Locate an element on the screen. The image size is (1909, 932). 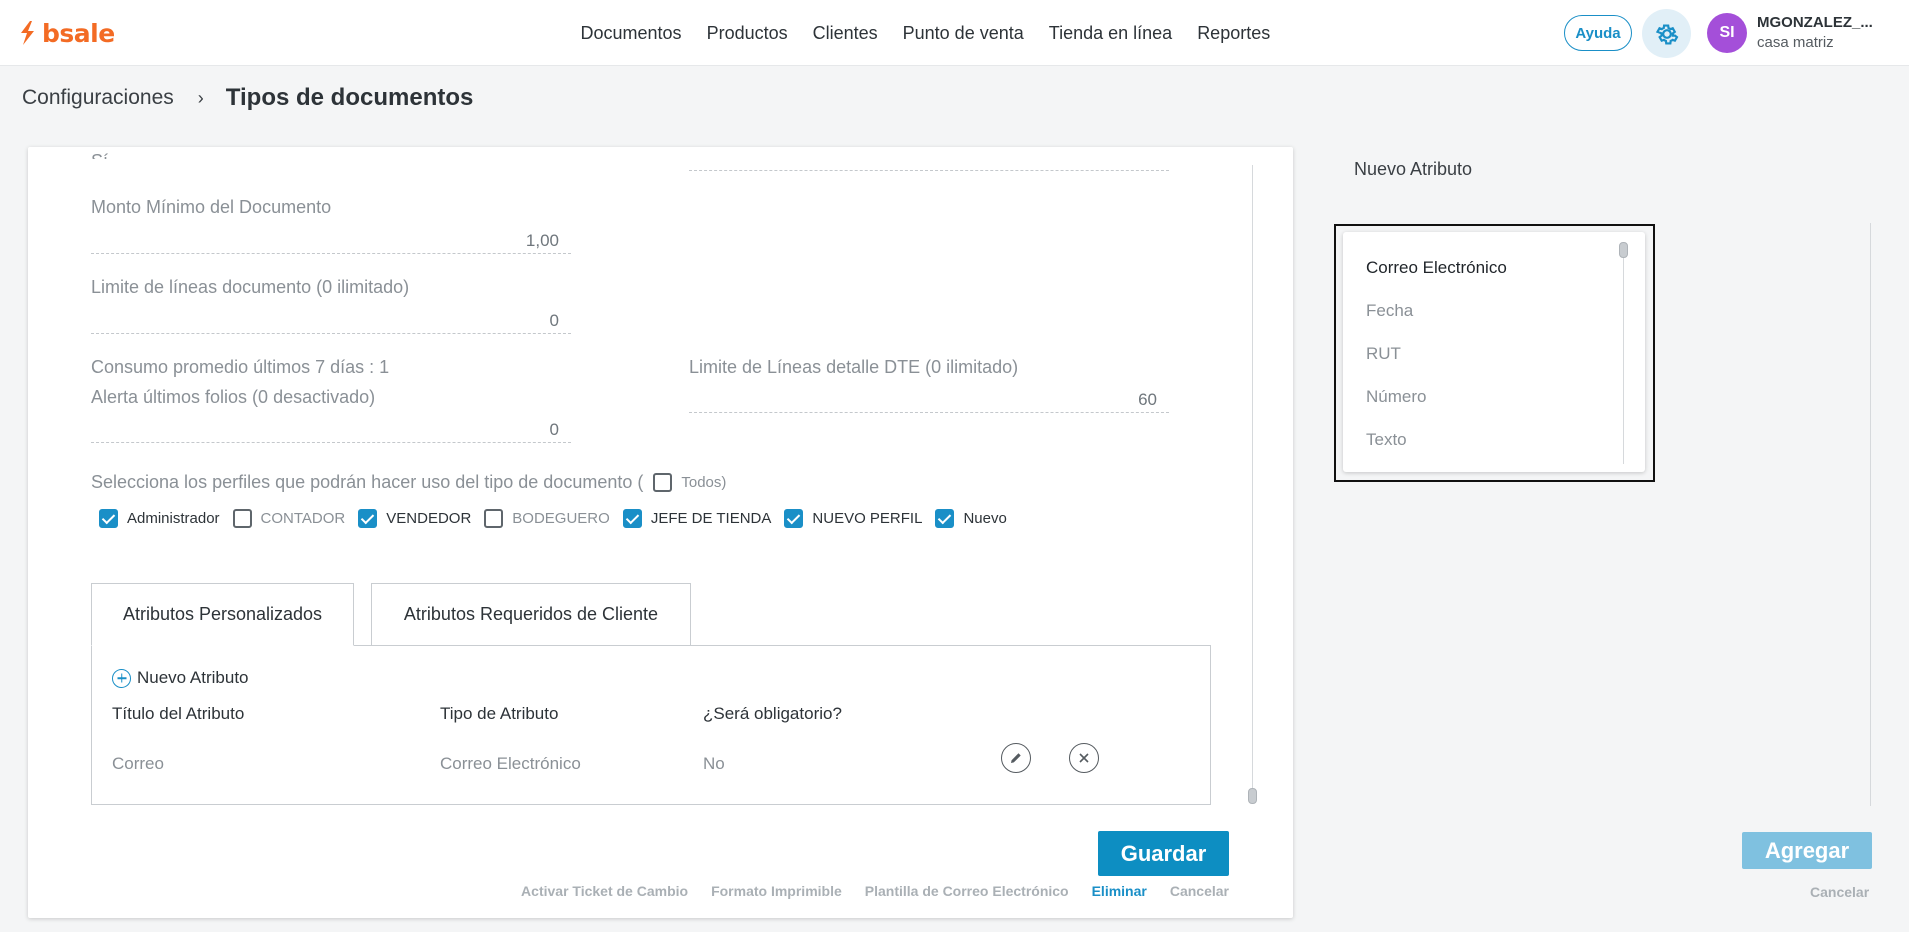
checkbox-nuevo is located at coordinates (945, 518).